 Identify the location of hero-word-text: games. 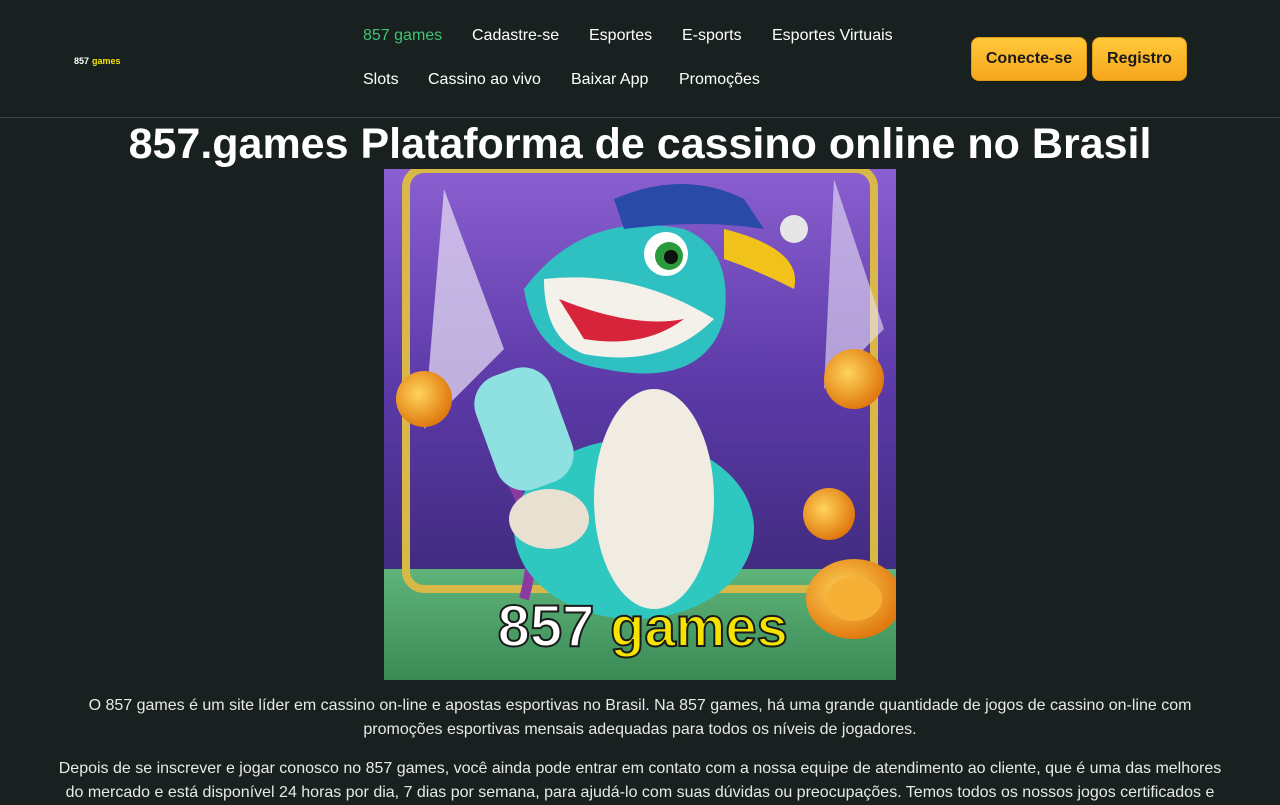
(698, 626).